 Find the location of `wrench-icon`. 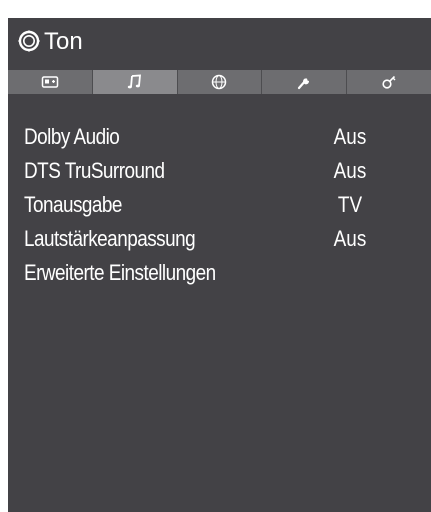

wrench-icon is located at coordinates (304, 84).